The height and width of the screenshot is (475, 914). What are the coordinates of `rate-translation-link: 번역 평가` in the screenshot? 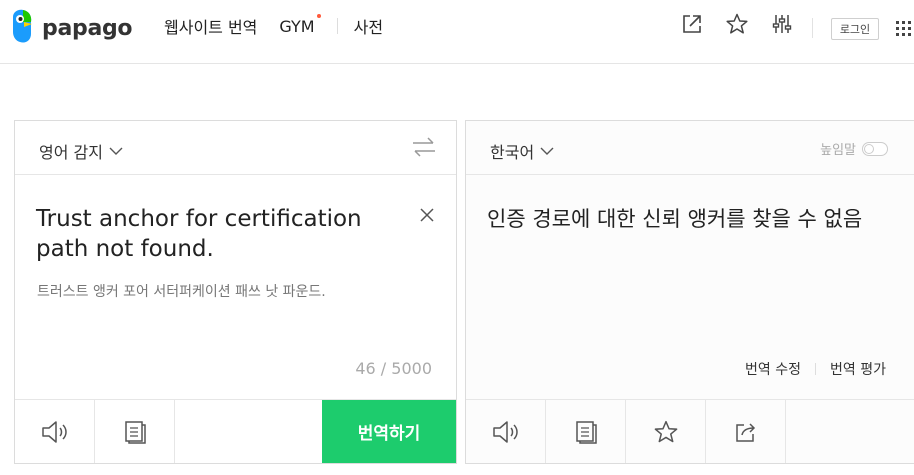 It's located at (858, 369).